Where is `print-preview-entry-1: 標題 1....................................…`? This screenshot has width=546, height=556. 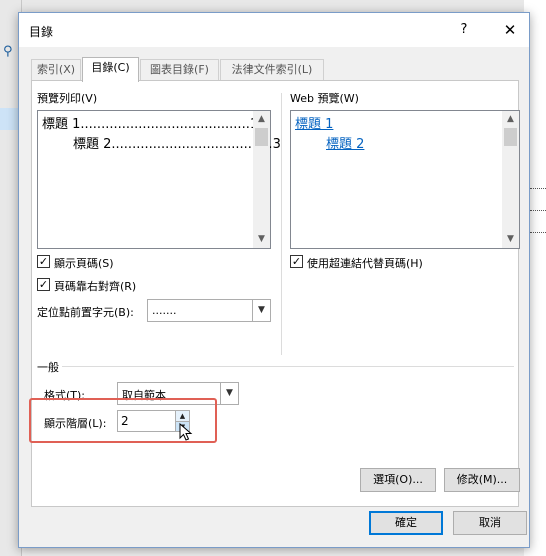 print-preview-entry-1: 標題 1....................................… is located at coordinates (150, 124).